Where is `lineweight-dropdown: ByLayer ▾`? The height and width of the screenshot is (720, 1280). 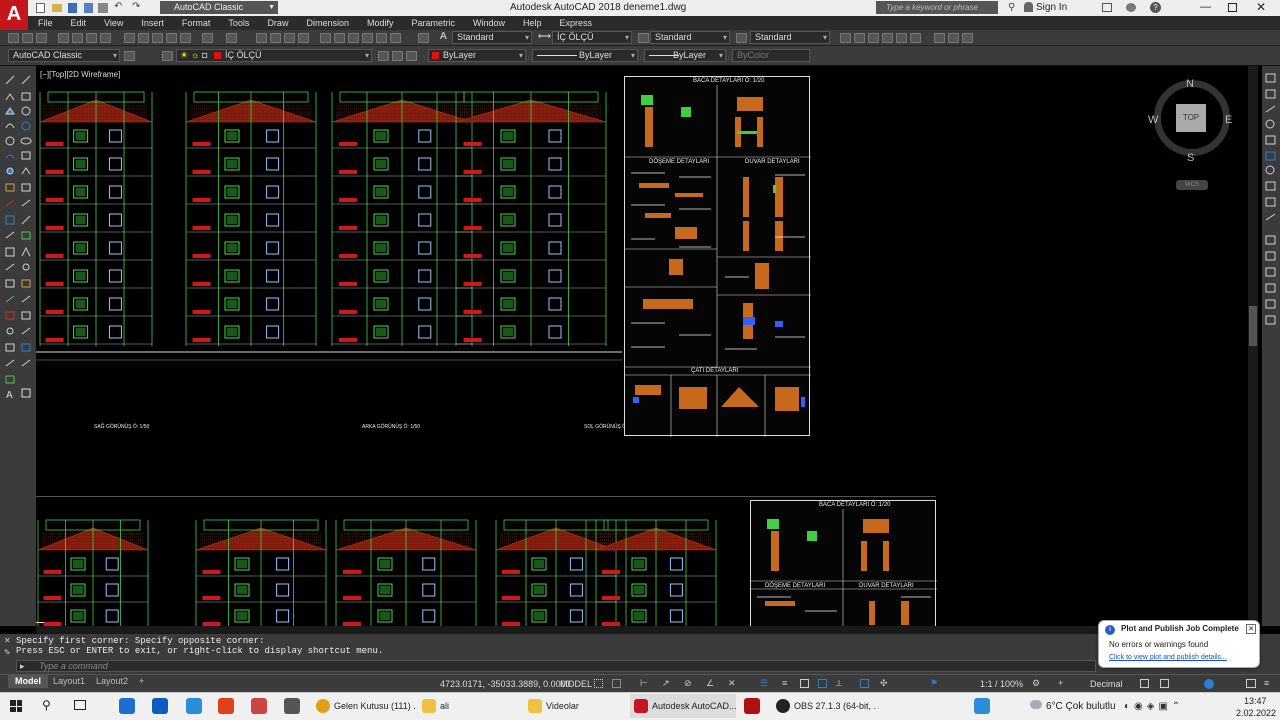 lineweight-dropdown: ByLayer ▾ is located at coordinates (685, 55).